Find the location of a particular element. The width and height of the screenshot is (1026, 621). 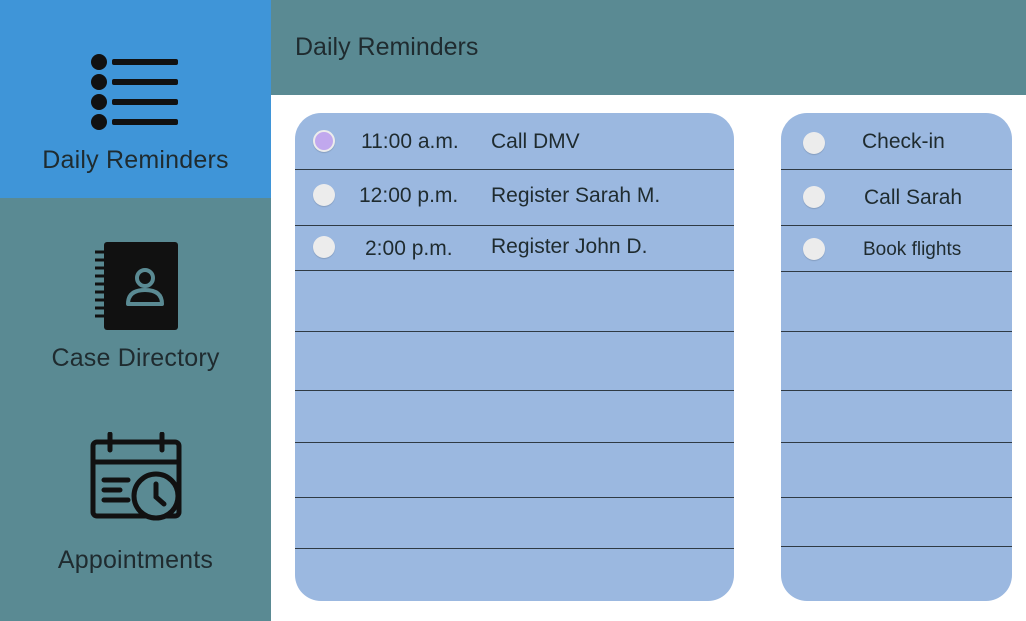

sidebar-item-label: Appointments is located at coordinates (135, 560).